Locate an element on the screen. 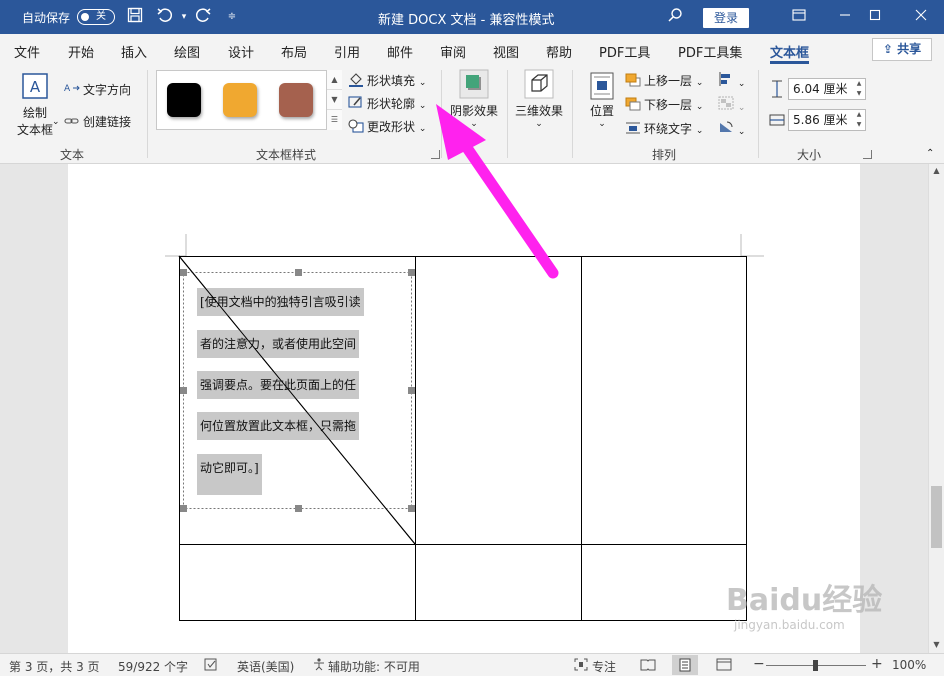  undo-dropdown-icon: ▾ is located at coordinates (184, 17).